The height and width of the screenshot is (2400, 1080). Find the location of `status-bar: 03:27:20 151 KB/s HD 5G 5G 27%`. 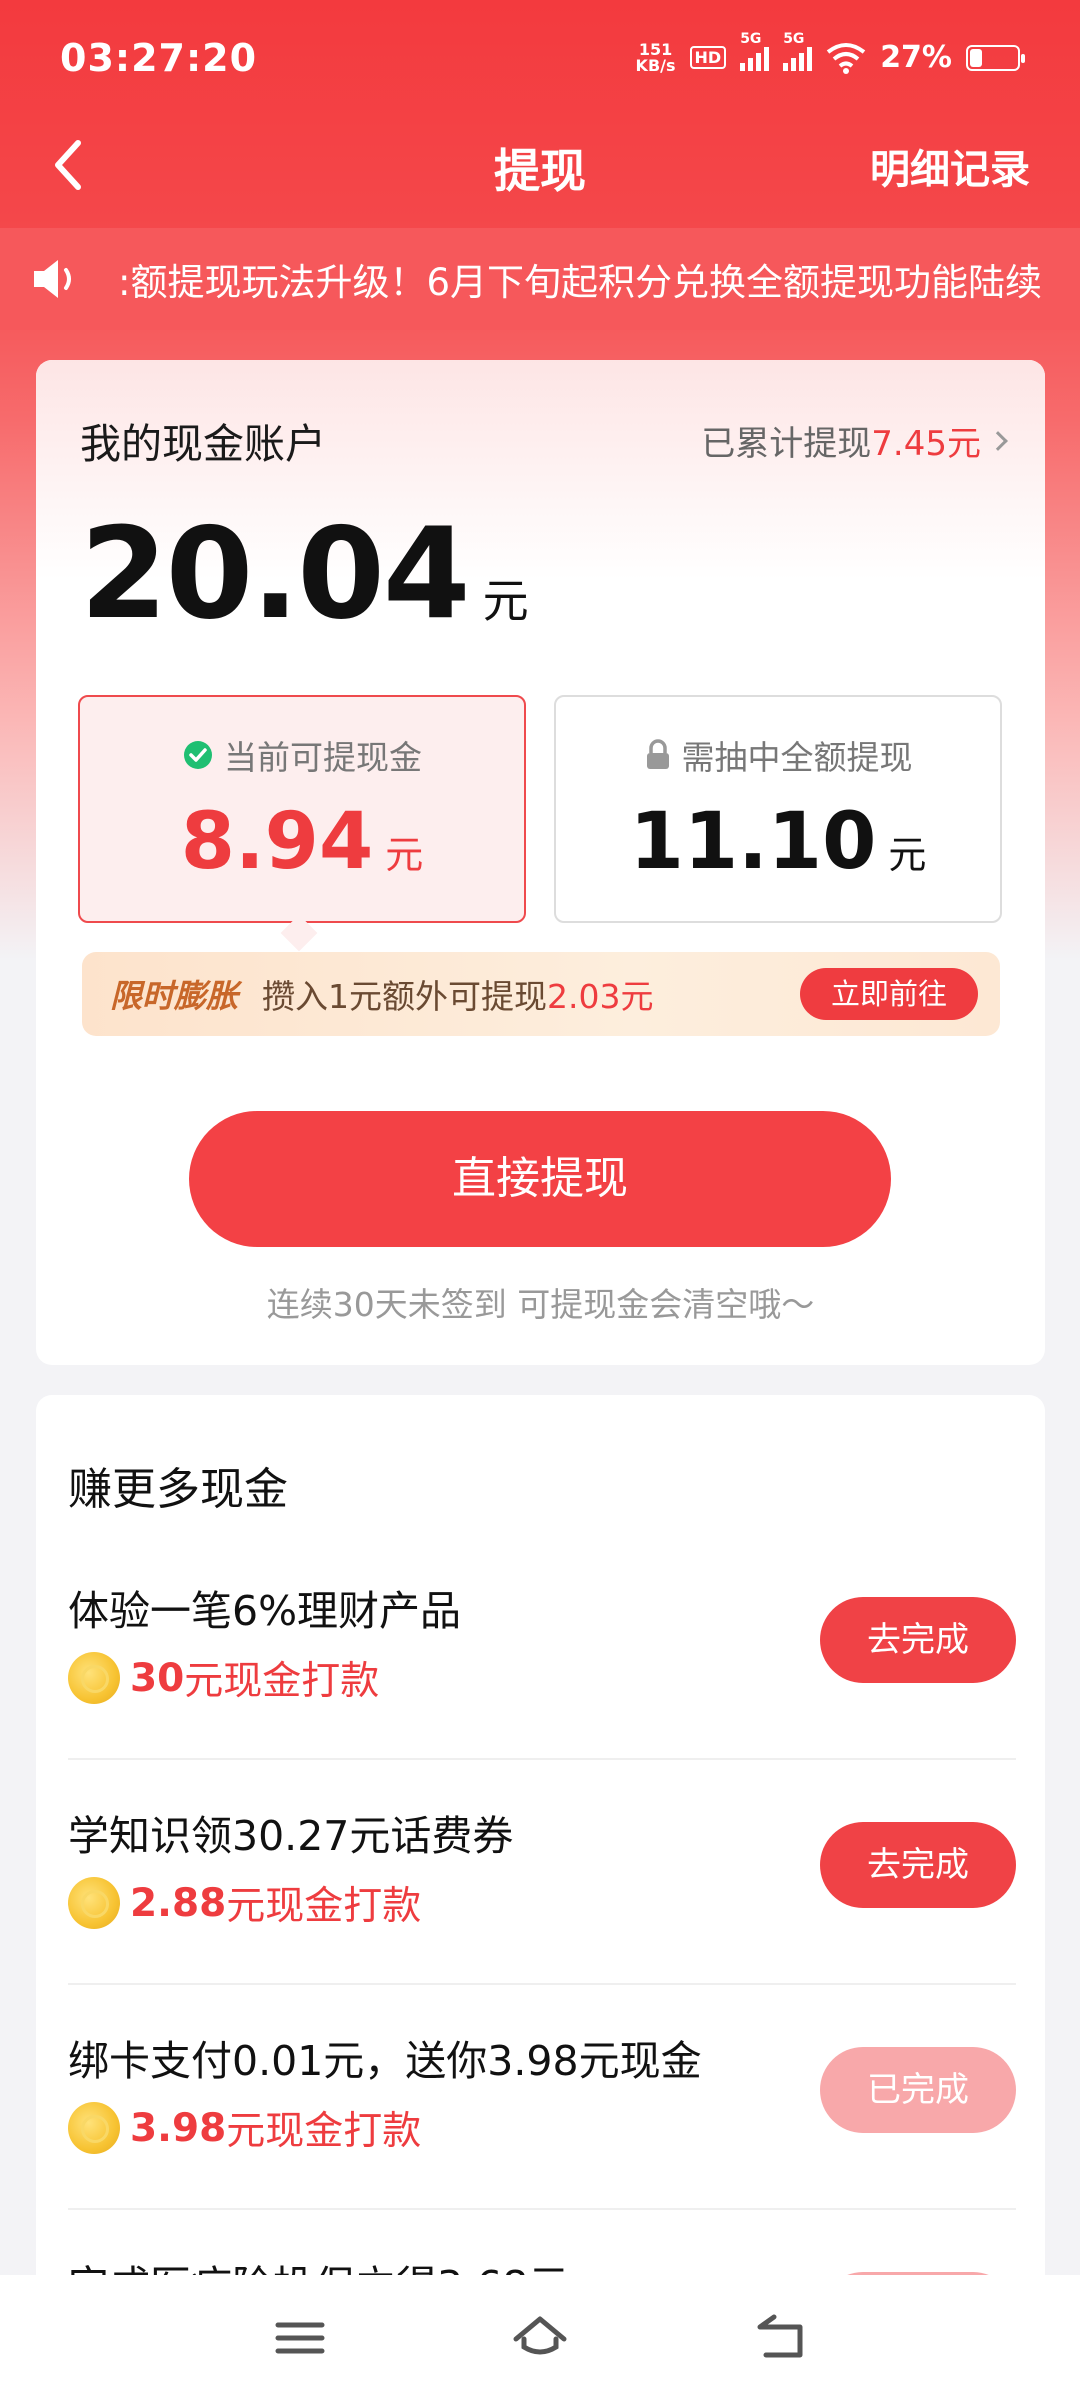

status-bar: 03:27:20 151 KB/s HD 5G 5G 27% is located at coordinates (540, 57).